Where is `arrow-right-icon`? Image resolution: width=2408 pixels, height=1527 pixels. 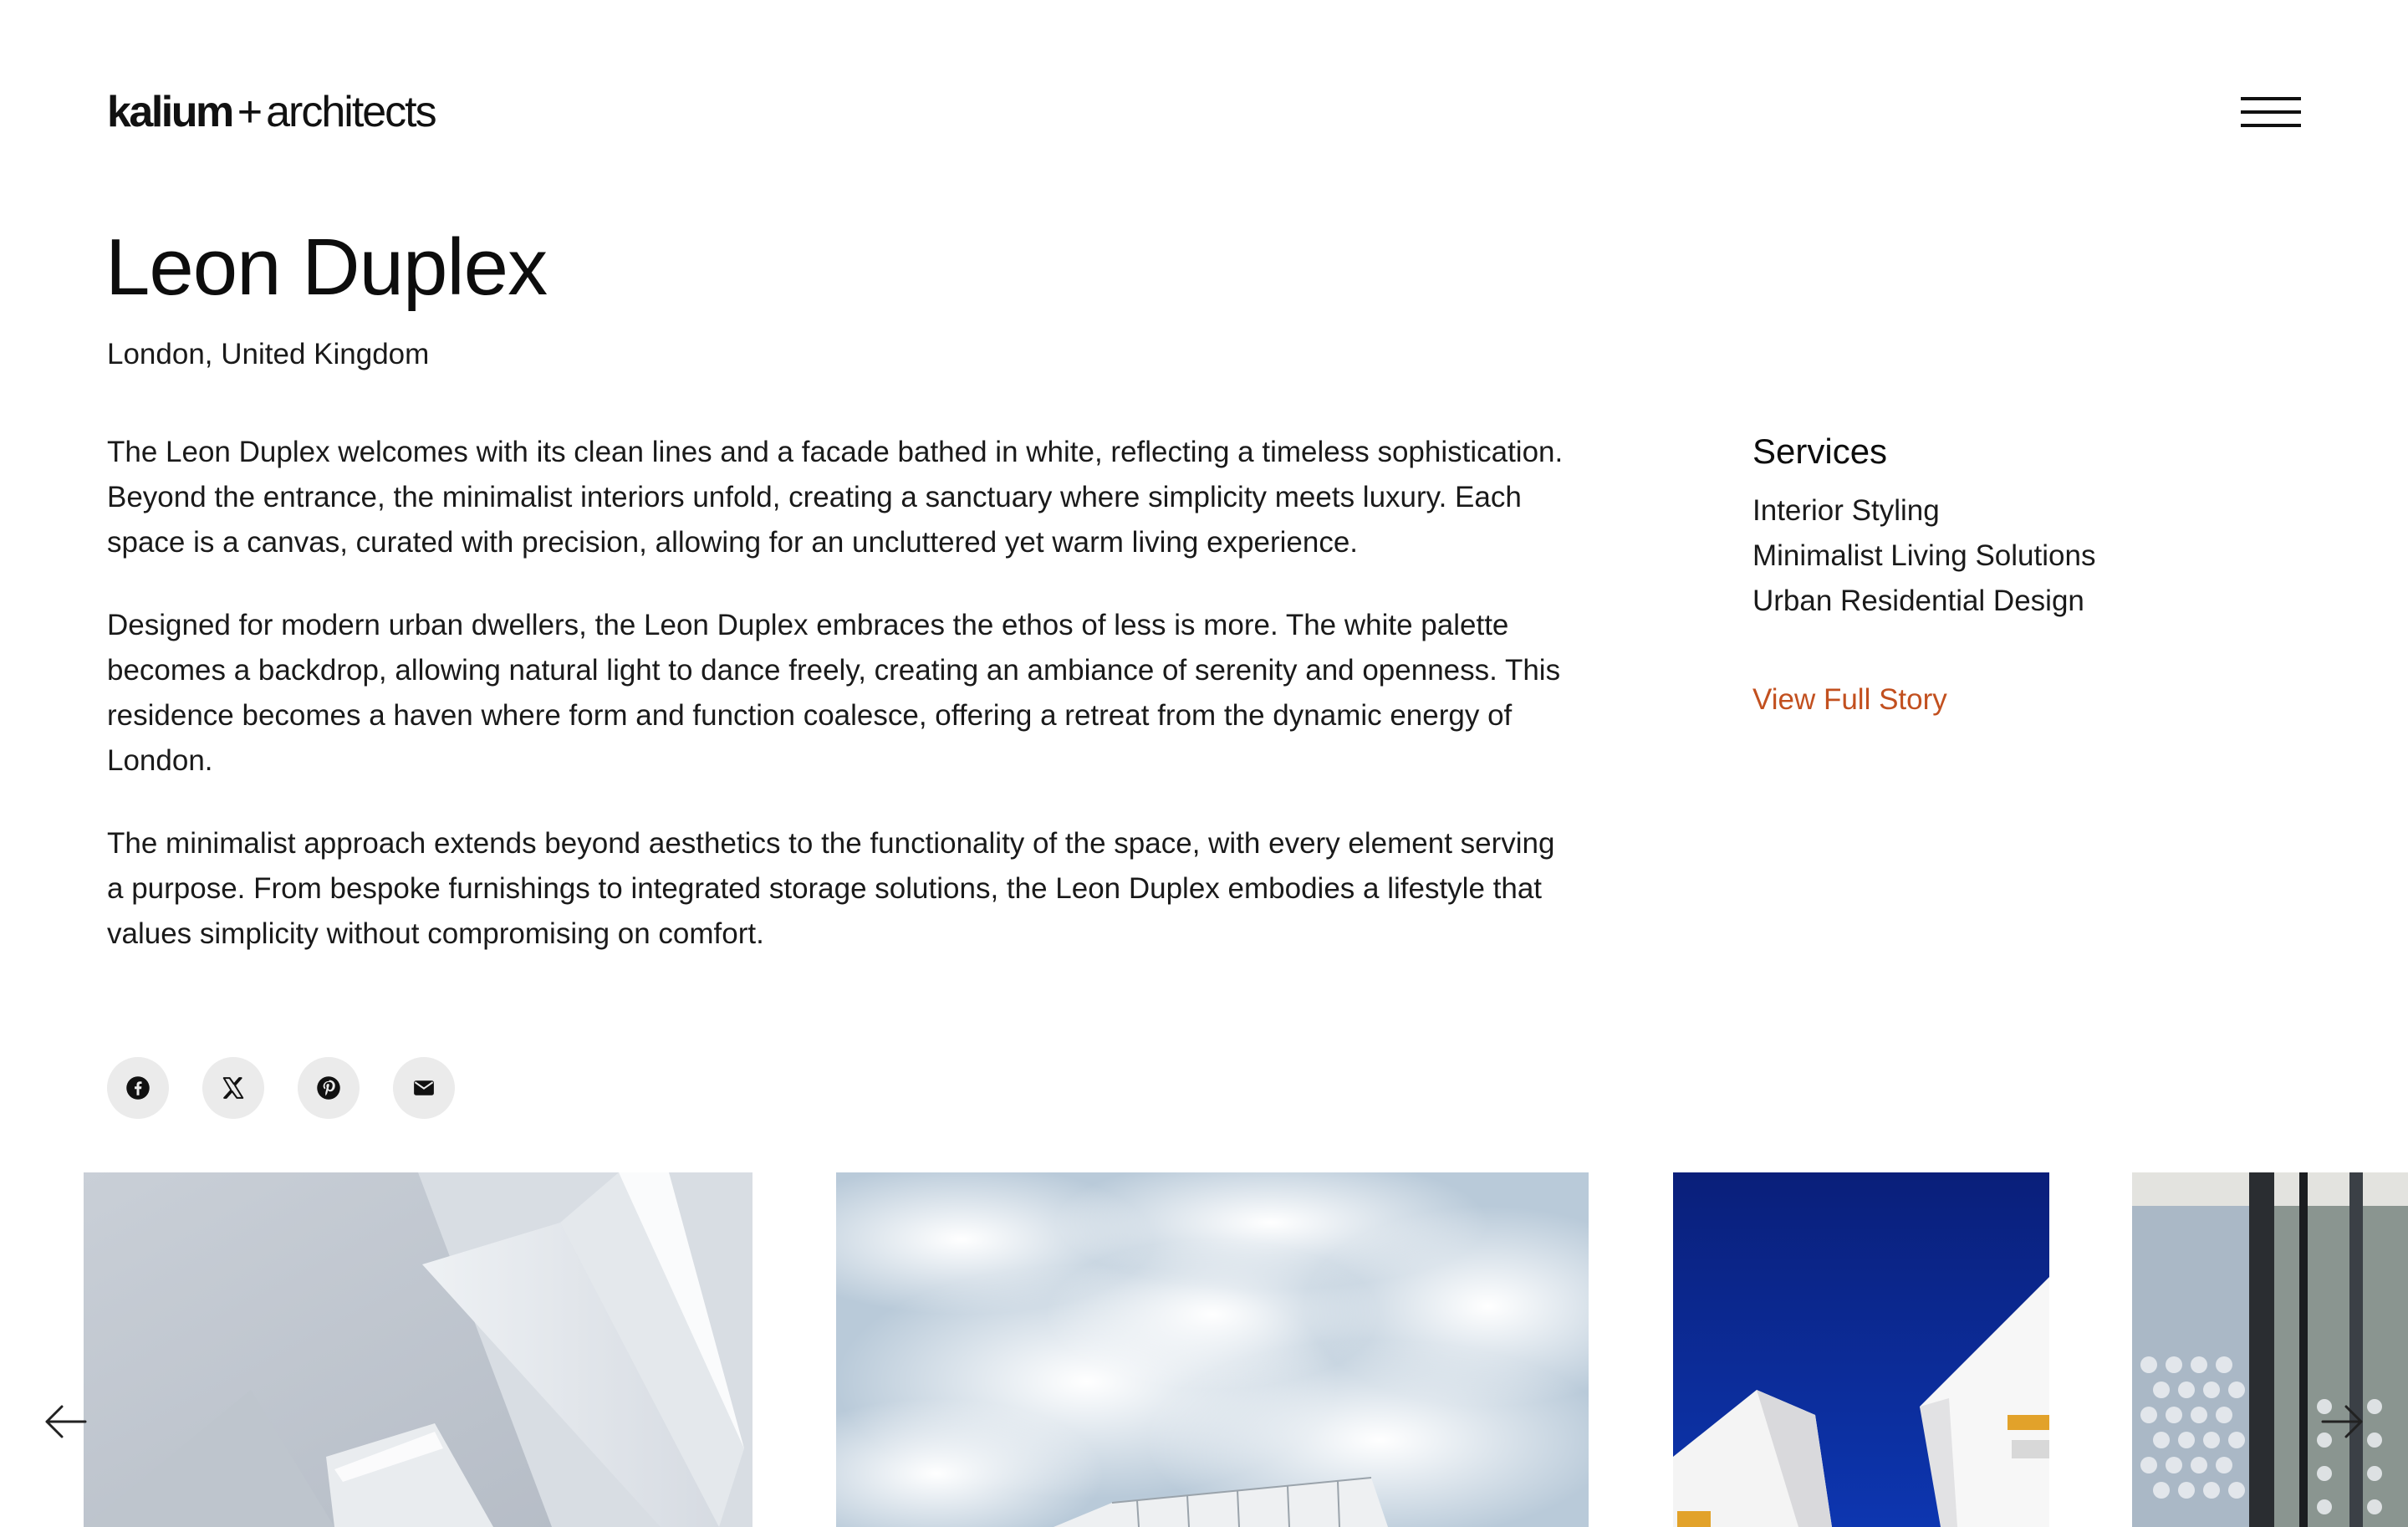 arrow-right-icon is located at coordinates (2342, 1421).